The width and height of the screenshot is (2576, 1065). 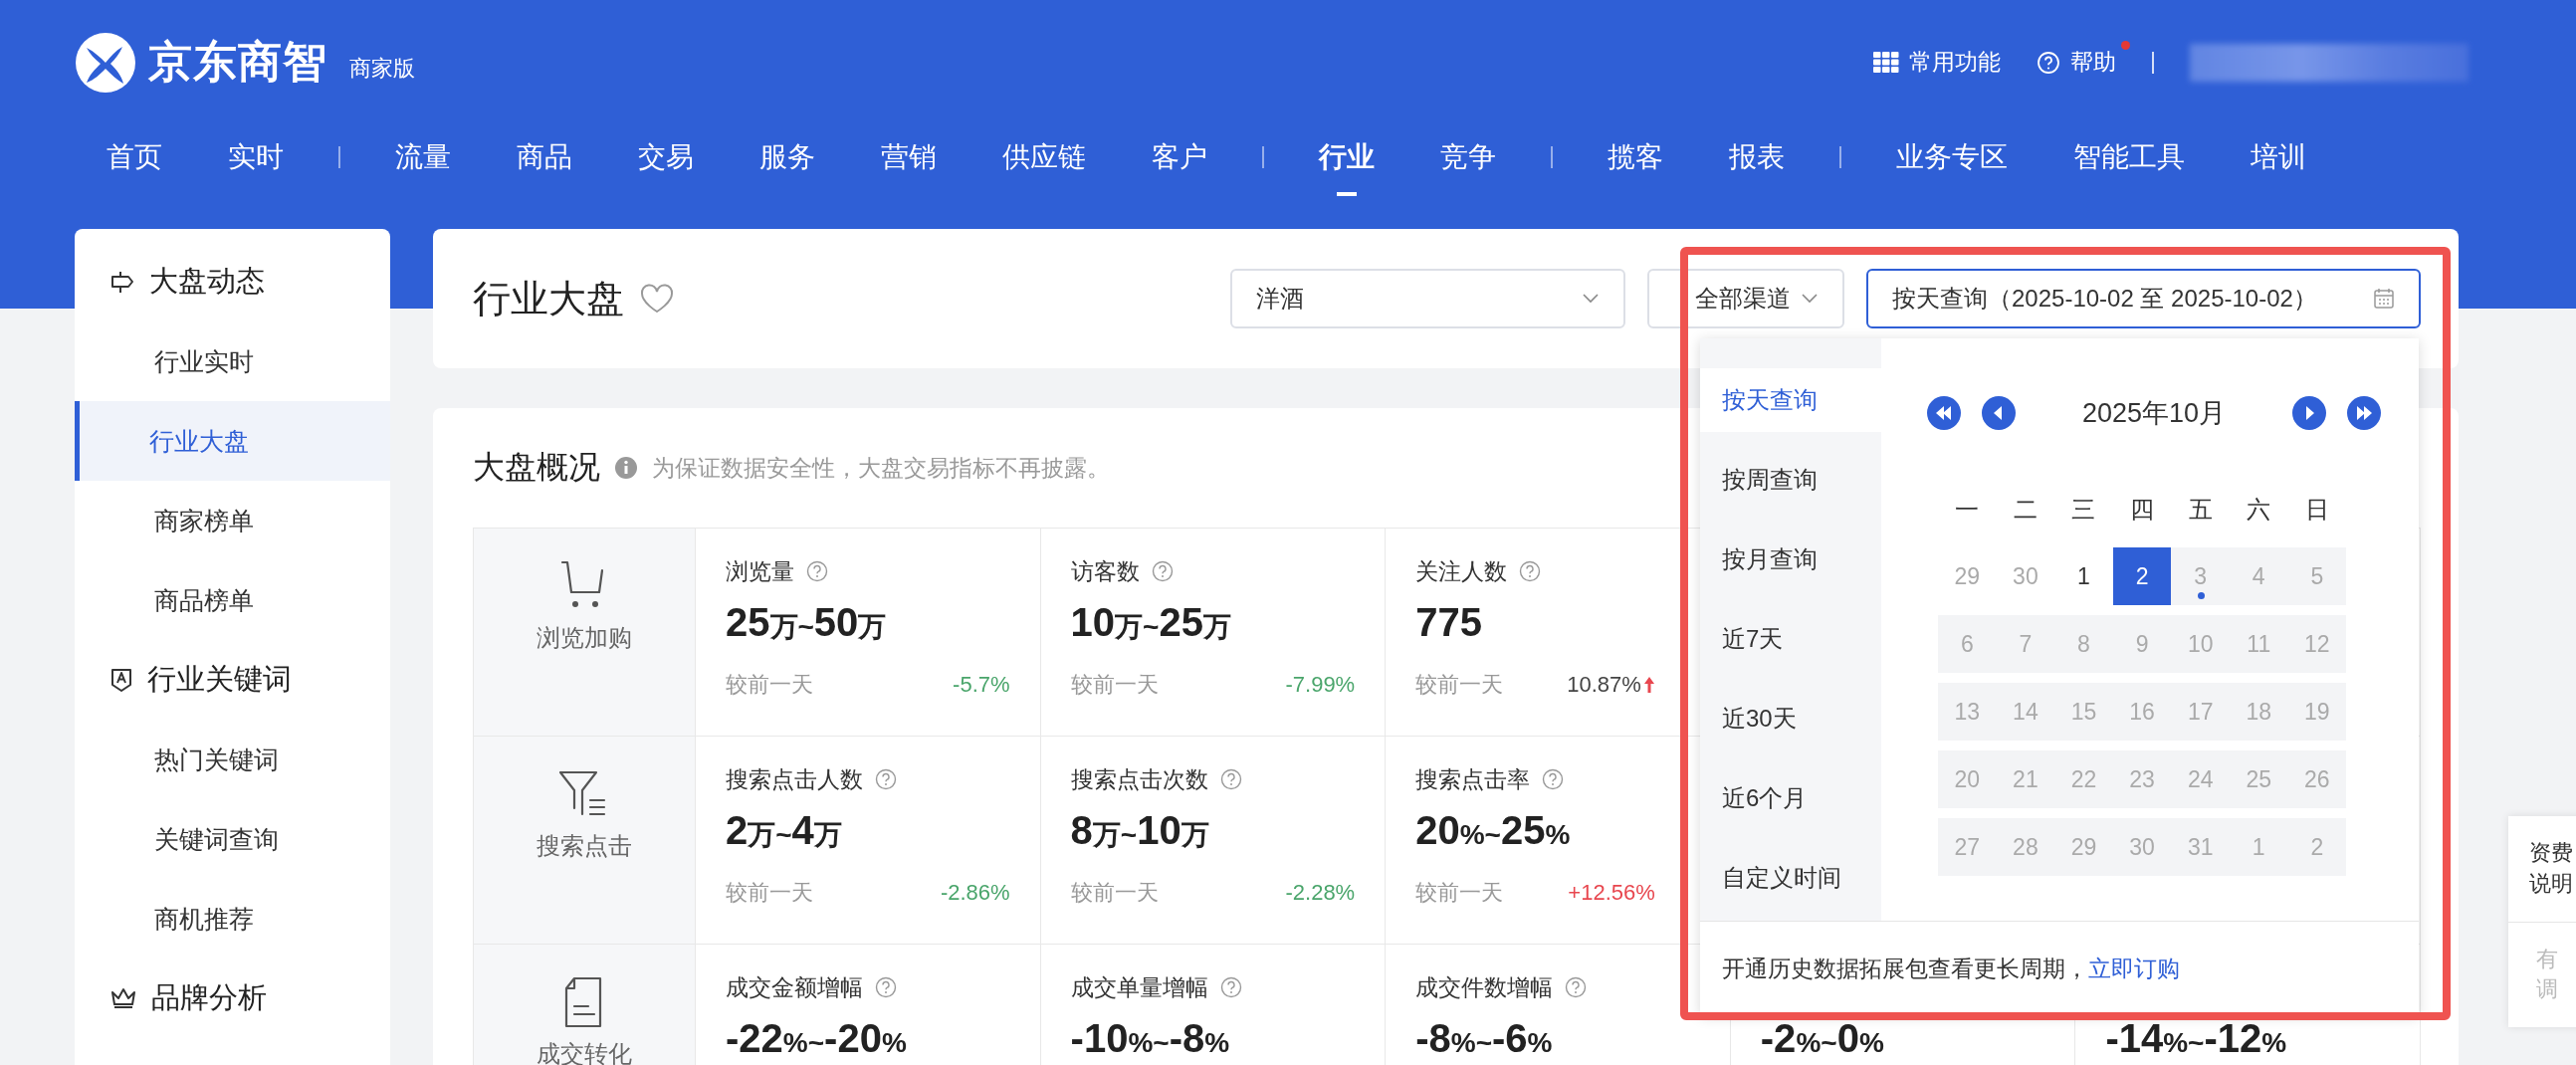 I want to click on info-icon, so click(x=626, y=468).